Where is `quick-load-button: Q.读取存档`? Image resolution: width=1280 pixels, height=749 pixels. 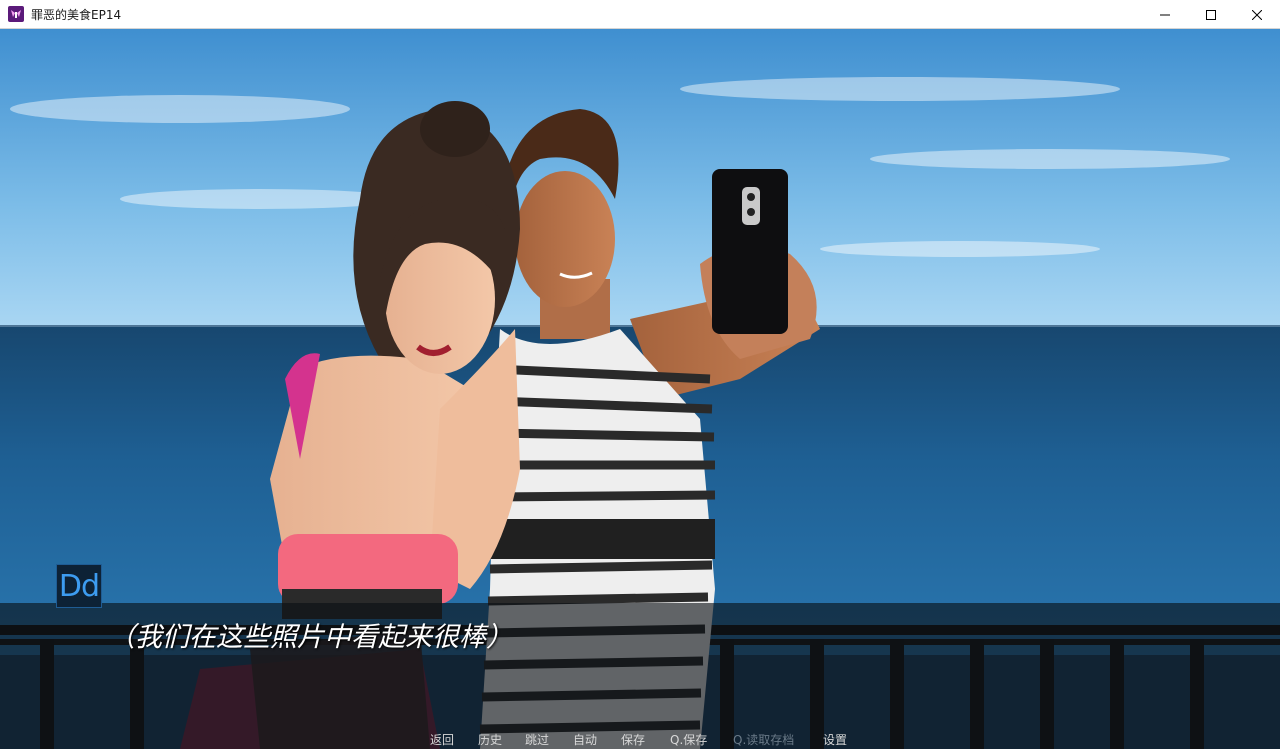
quick-load-button: Q.读取存档 is located at coordinates (763, 740).